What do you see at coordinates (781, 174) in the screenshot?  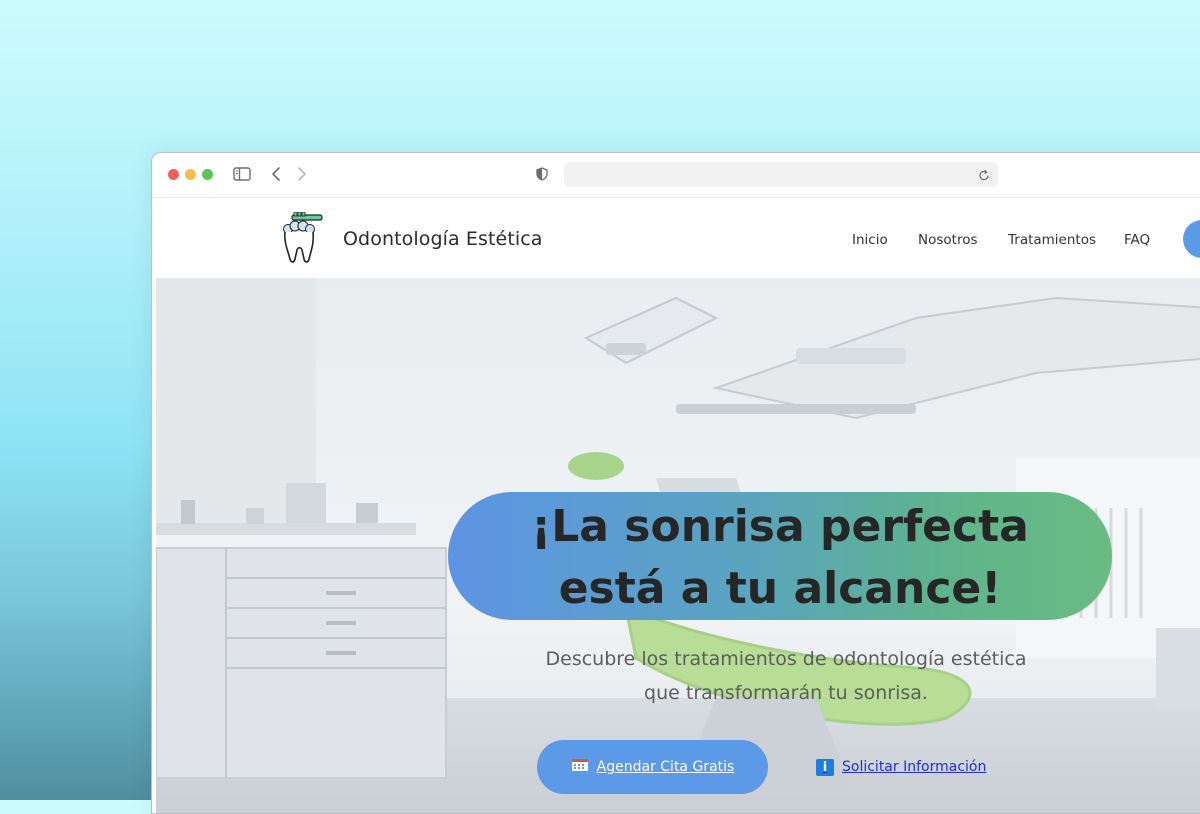 I see `address-bar` at bounding box center [781, 174].